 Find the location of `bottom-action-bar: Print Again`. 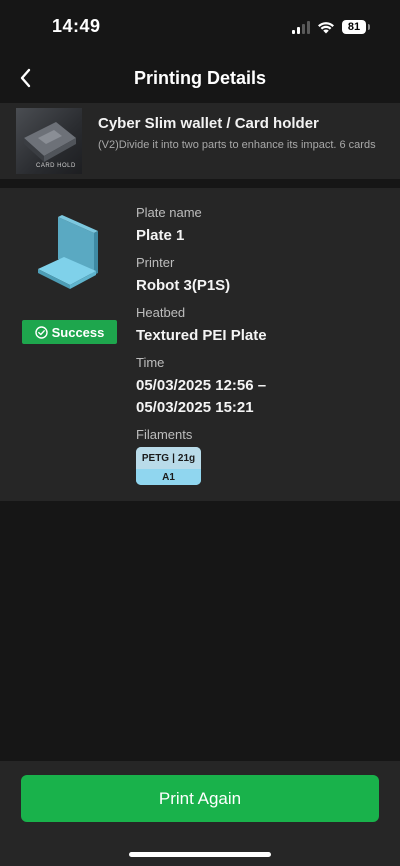

bottom-action-bar: Print Again is located at coordinates (200, 813).